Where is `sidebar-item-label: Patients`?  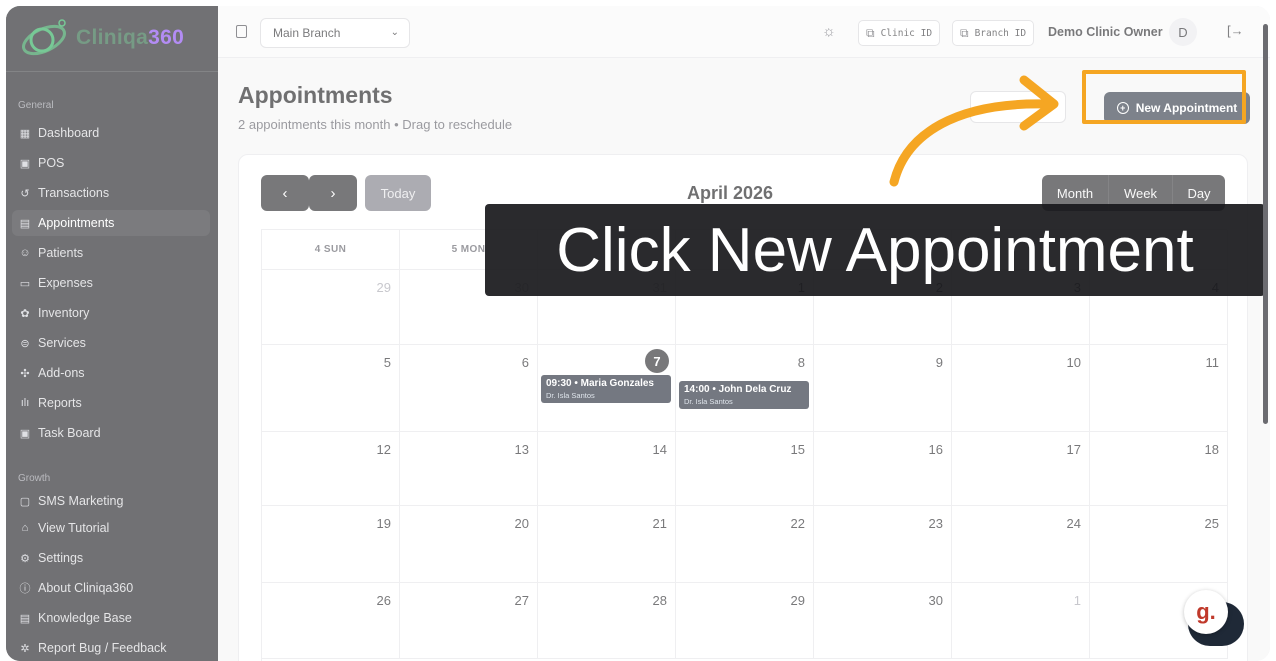 sidebar-item-label: Patients is located at coordinates (61, 253).